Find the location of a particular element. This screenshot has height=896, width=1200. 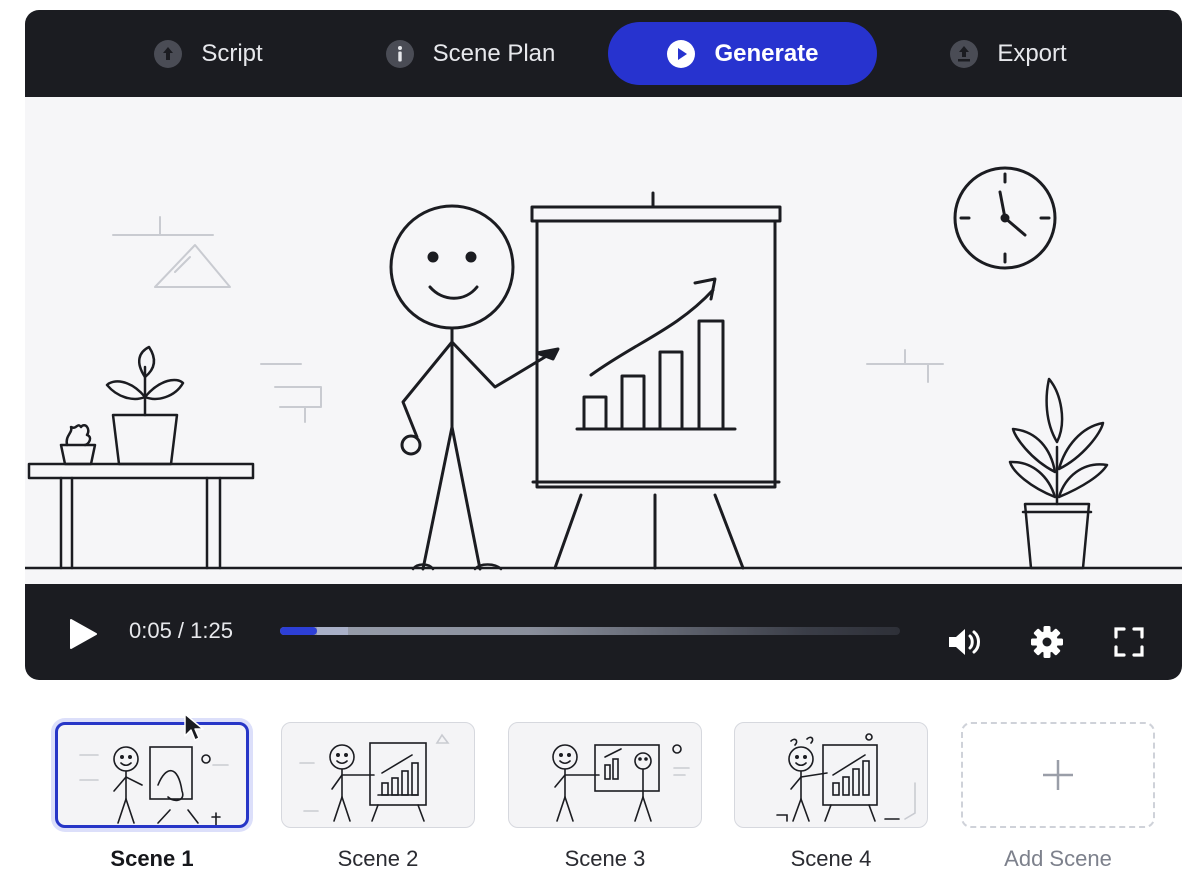

fullscreen-icon is located at coordinates (1129, 642).